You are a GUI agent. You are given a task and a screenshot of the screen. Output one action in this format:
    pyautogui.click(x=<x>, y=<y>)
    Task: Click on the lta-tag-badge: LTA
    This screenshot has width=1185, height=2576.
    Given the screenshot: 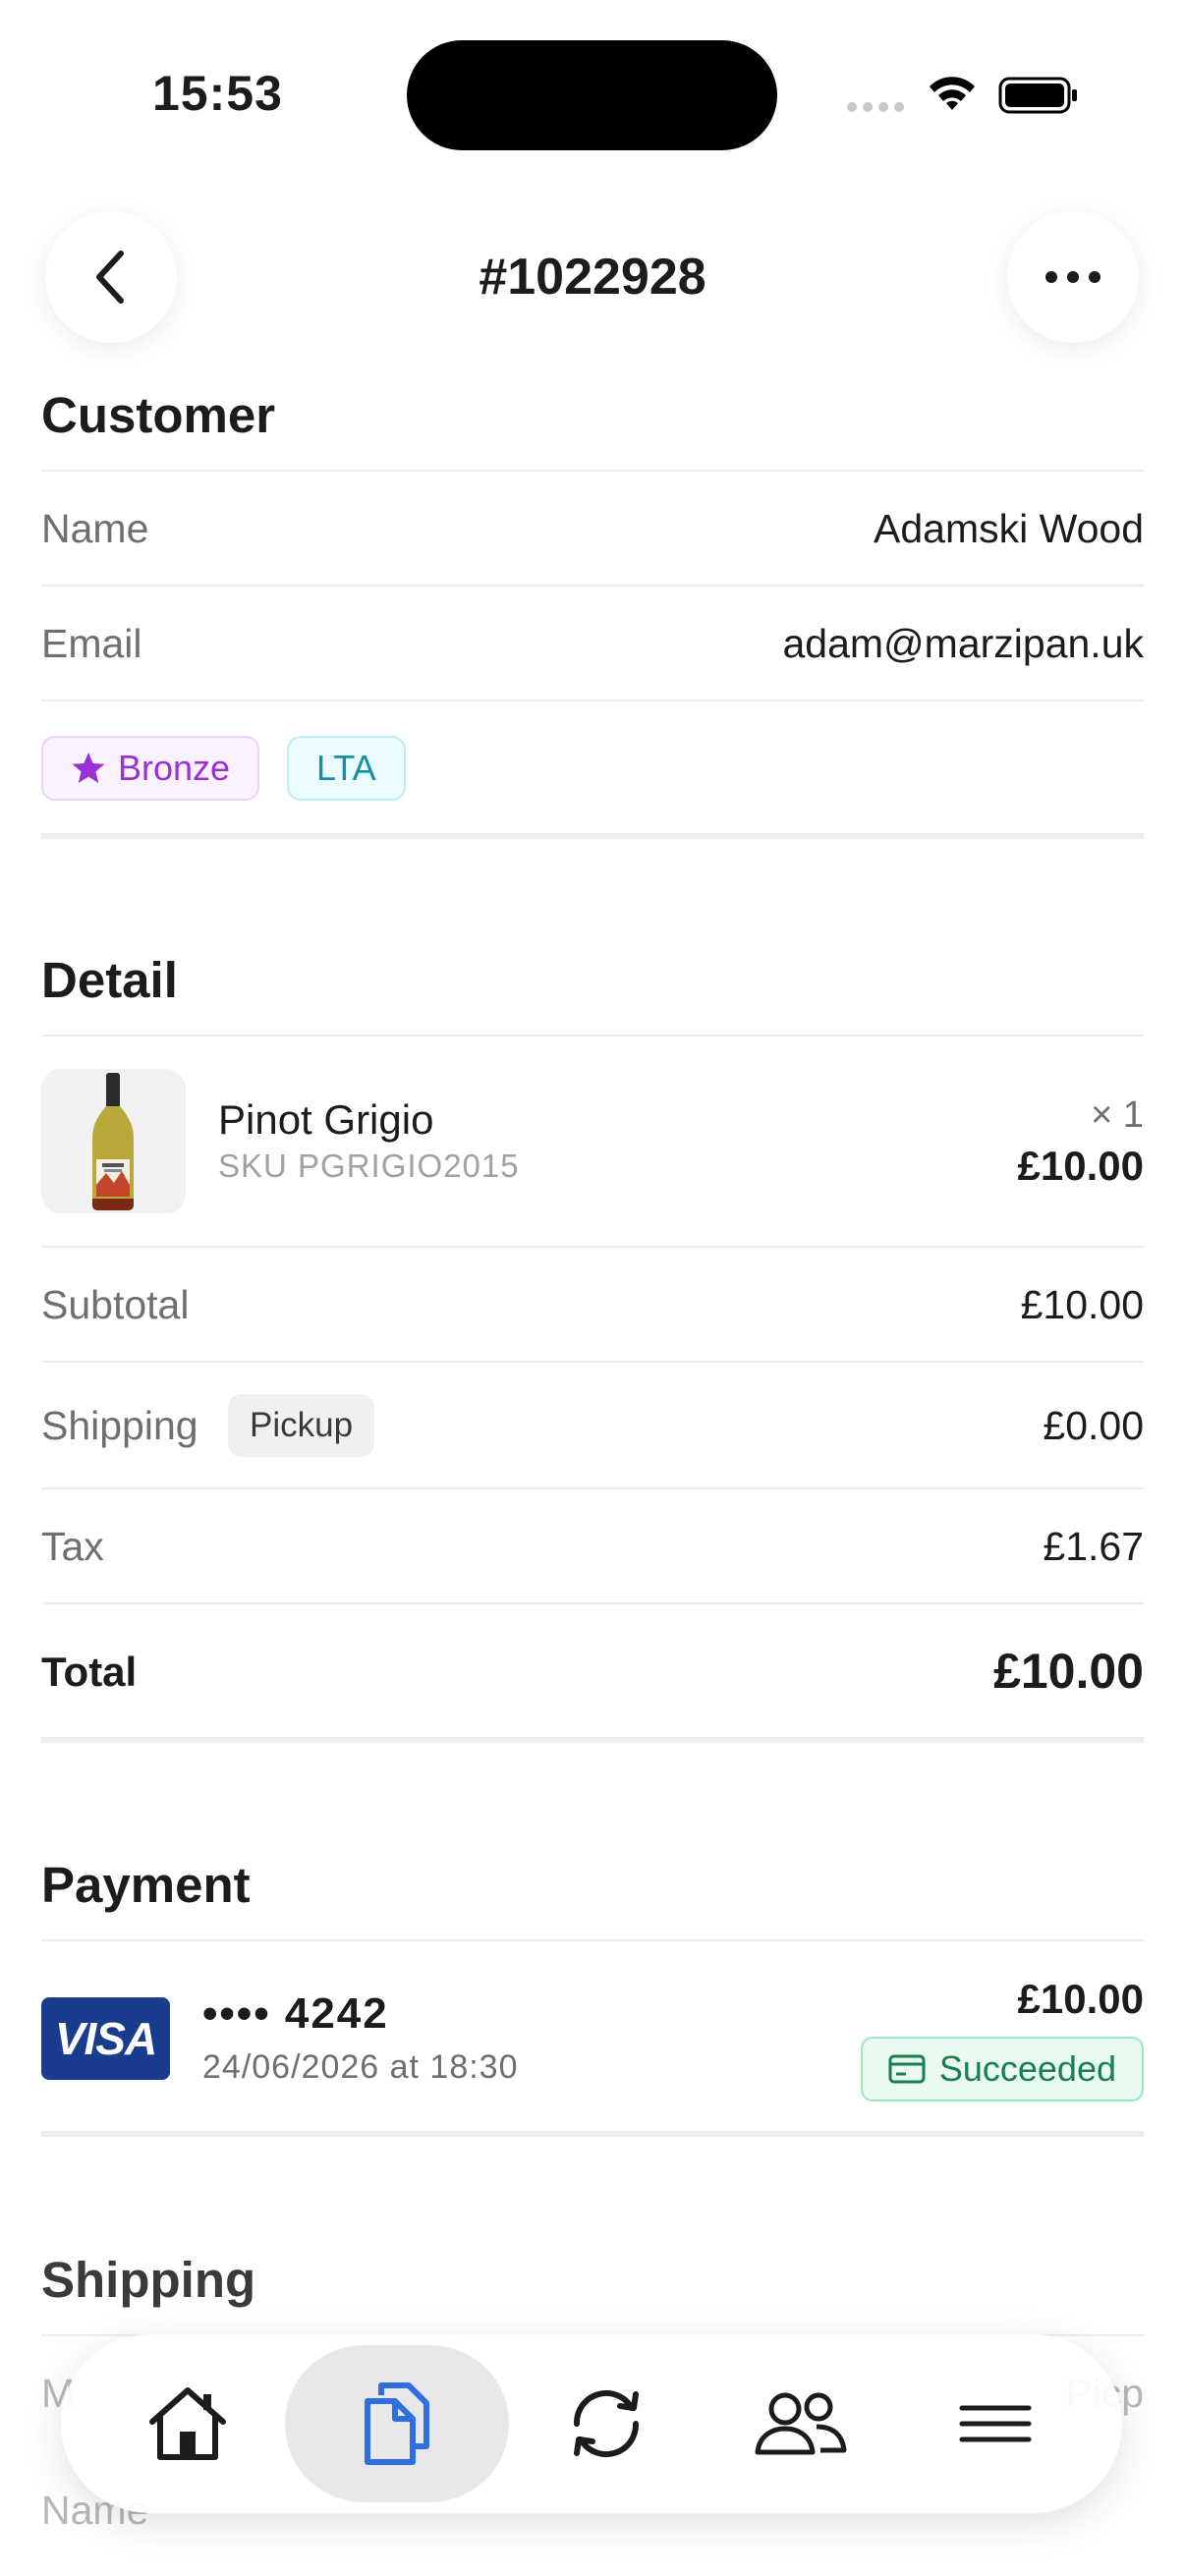 What is the action you would take?
    pyautogui.click(x=347, y=768)
    